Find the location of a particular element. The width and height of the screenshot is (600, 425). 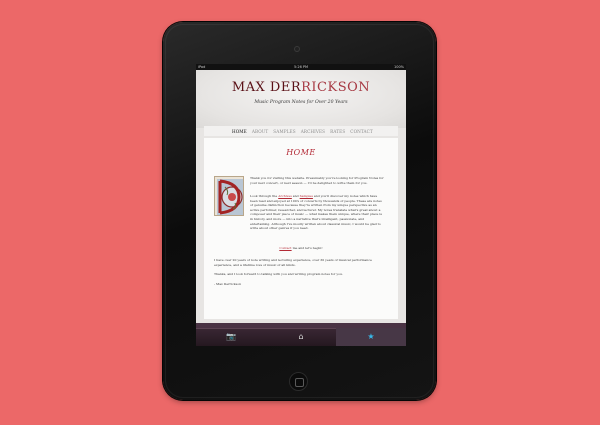

archives-text-mid: and is located at coordinates (295, 196).